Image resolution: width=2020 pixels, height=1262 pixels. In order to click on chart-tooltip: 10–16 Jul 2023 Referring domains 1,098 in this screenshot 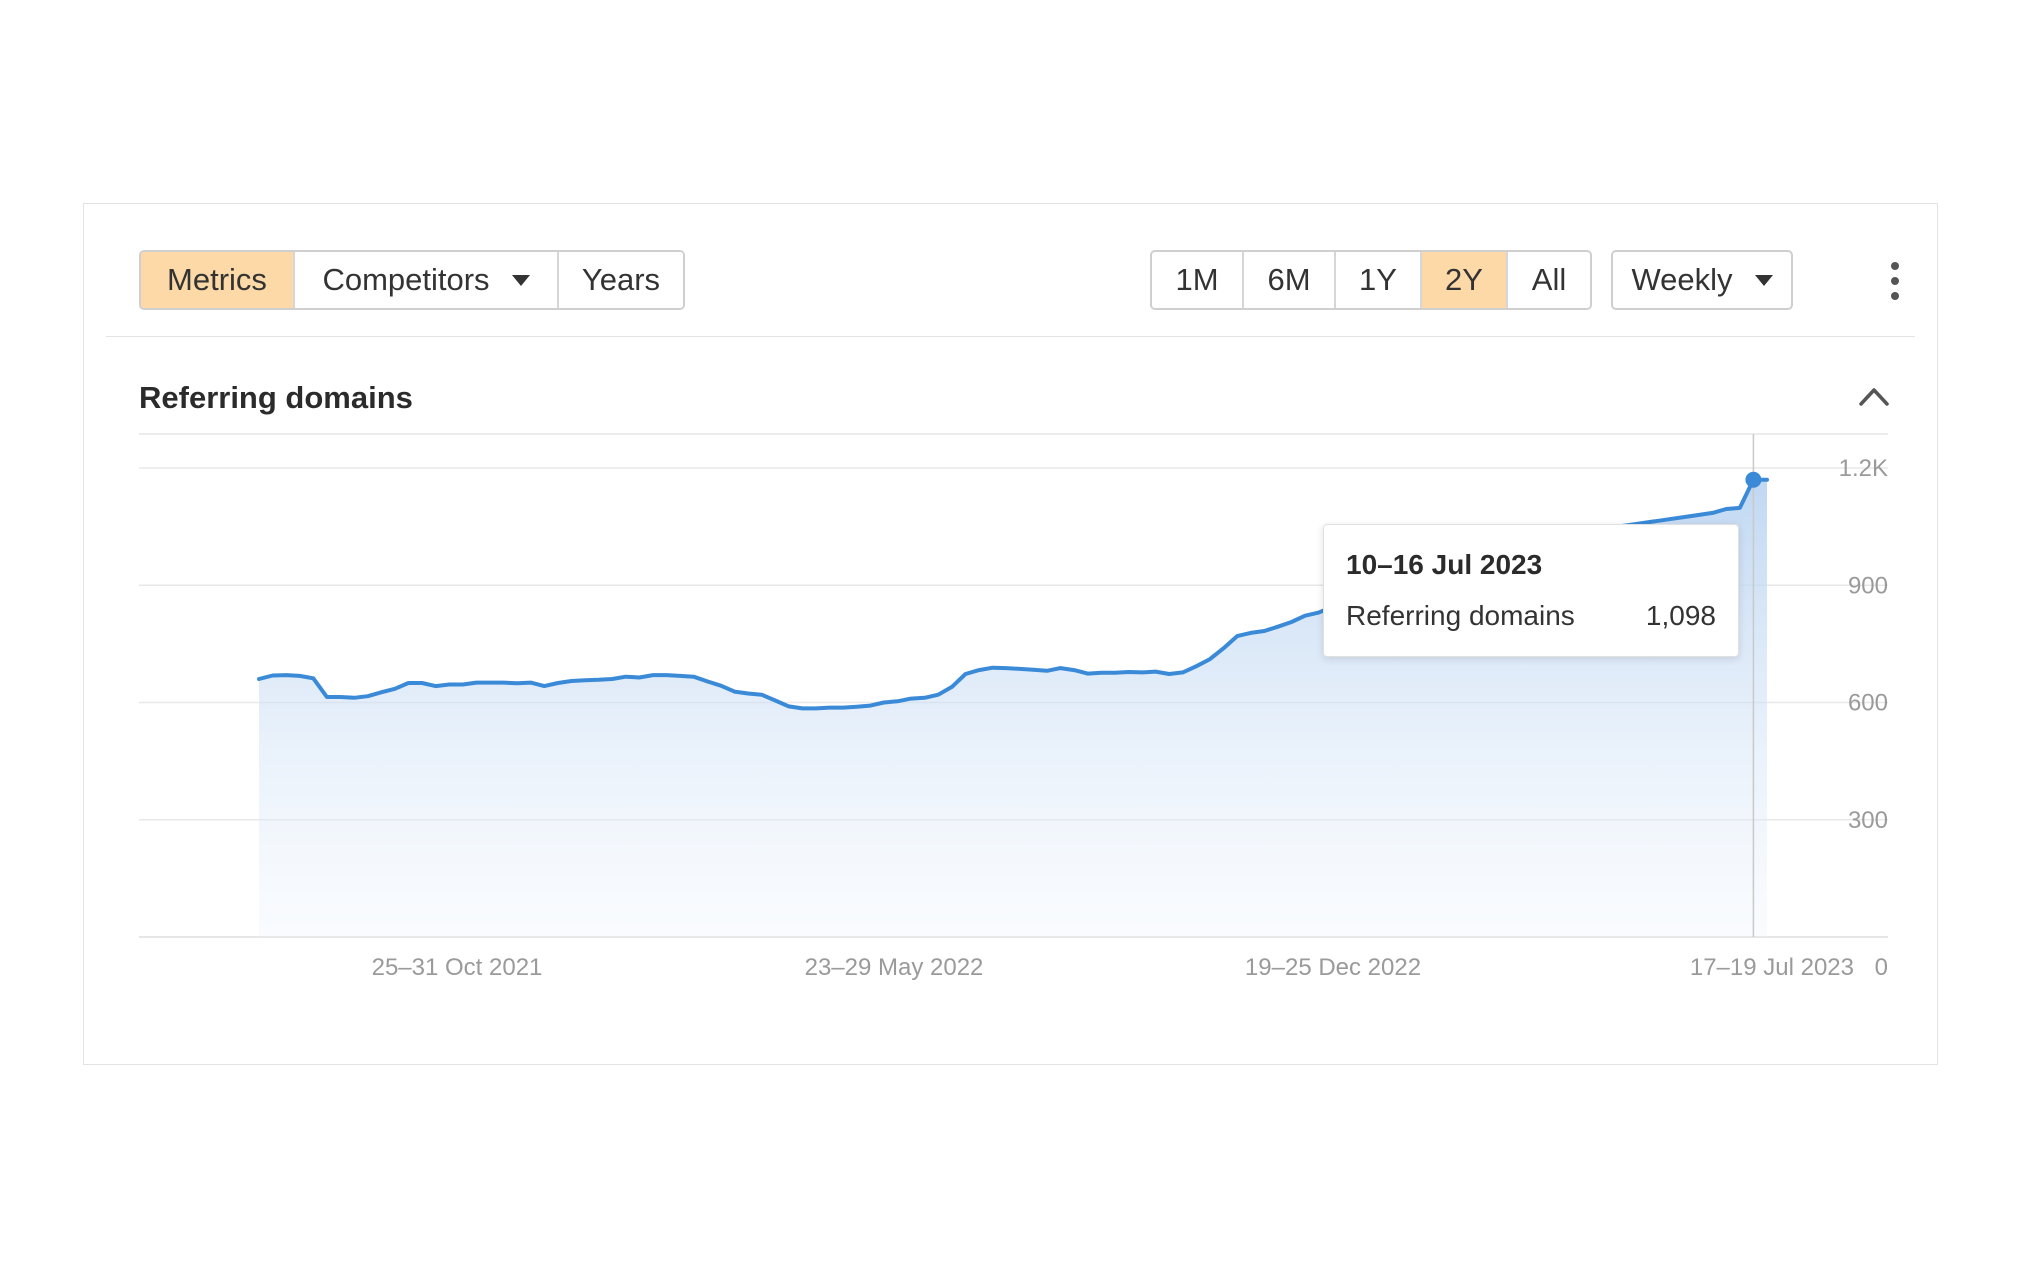, I will do `click(1531, 590)`.